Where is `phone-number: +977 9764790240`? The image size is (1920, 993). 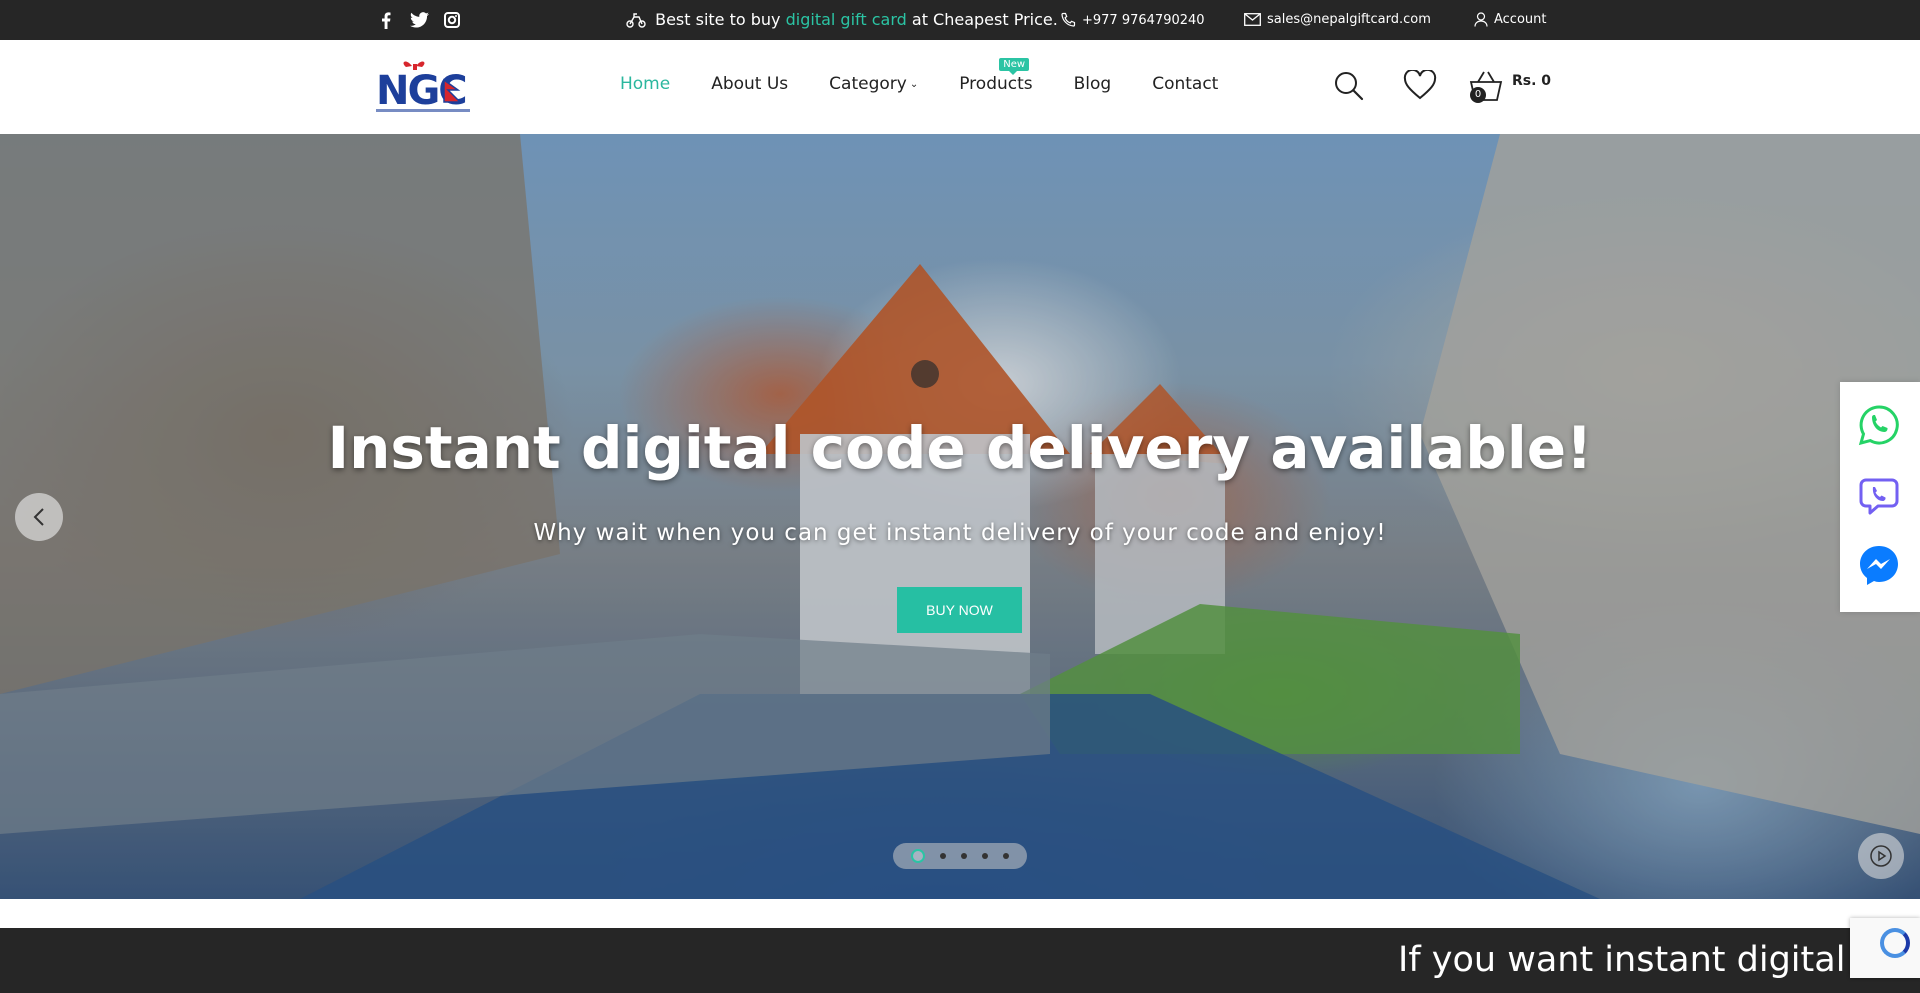
phone-number: +977 9764790240 is located at coordinates (1143, 20).